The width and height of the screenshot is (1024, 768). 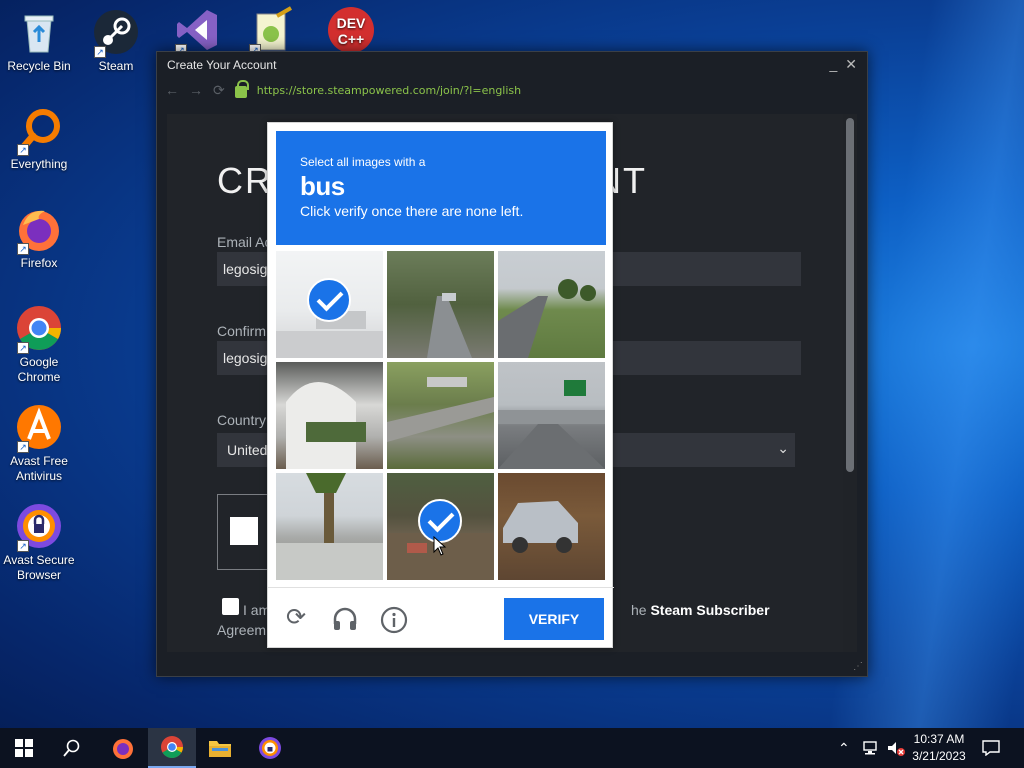 What do you see at coordinates (222, 65) in the screenshot?
I see `window-title: Create Your Account` at bounding box center [222, 65].